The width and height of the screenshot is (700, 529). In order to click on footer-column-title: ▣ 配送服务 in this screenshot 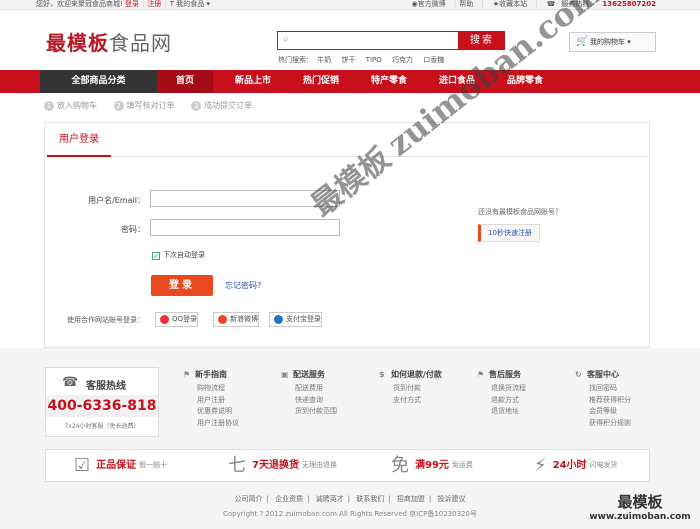, I will do `click(329, 376)`.